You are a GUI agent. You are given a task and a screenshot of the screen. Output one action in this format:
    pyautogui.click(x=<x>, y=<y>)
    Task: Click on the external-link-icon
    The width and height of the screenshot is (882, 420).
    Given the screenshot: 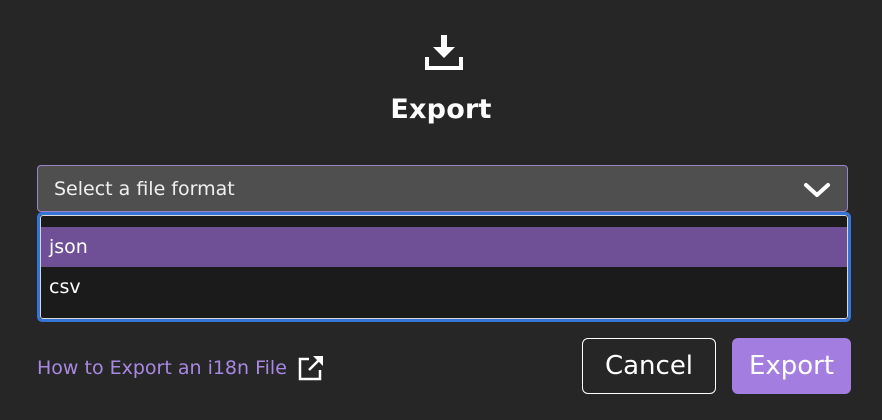 What is the action you would take?
    pyautogui.click(x=310, y=368)
    